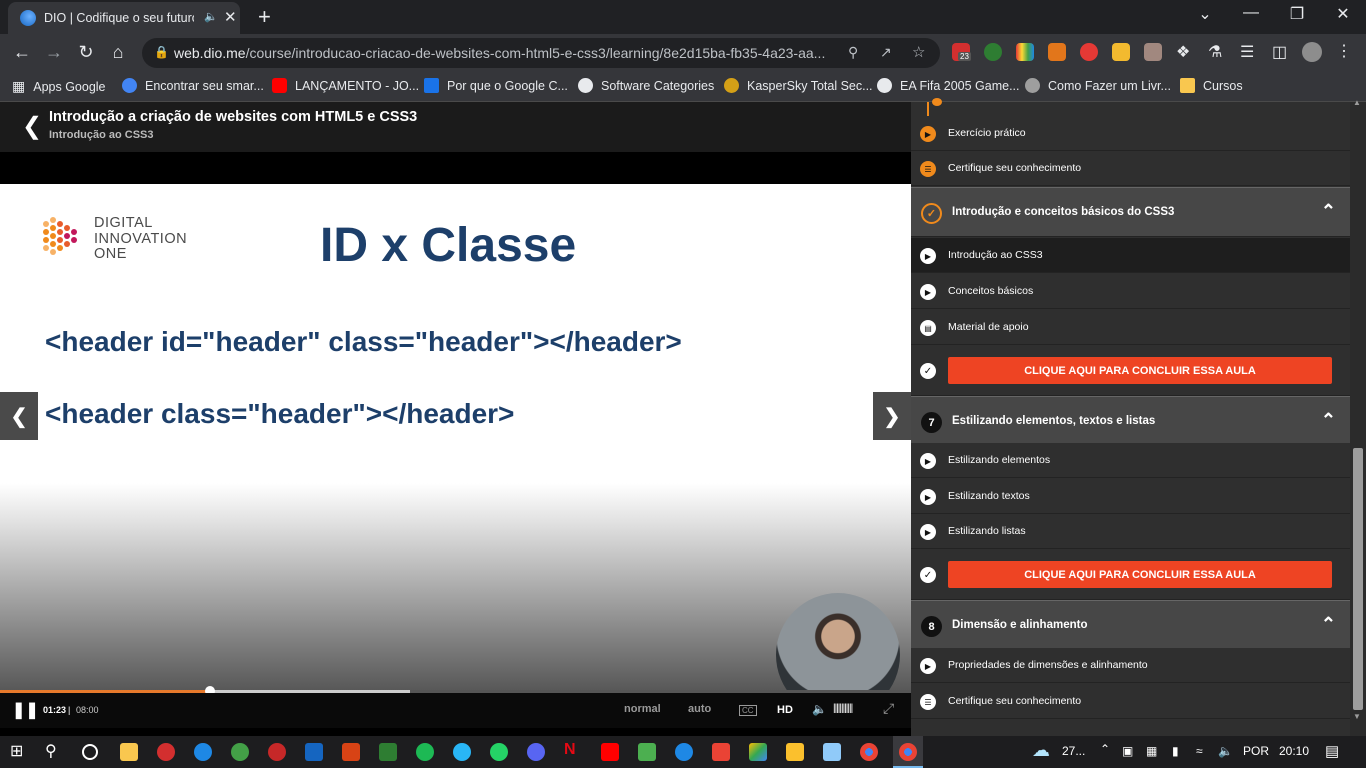 This screenshot has width=1366, height=768. I want to click on tab-audio-icon: 🔈, so click(211, 16).